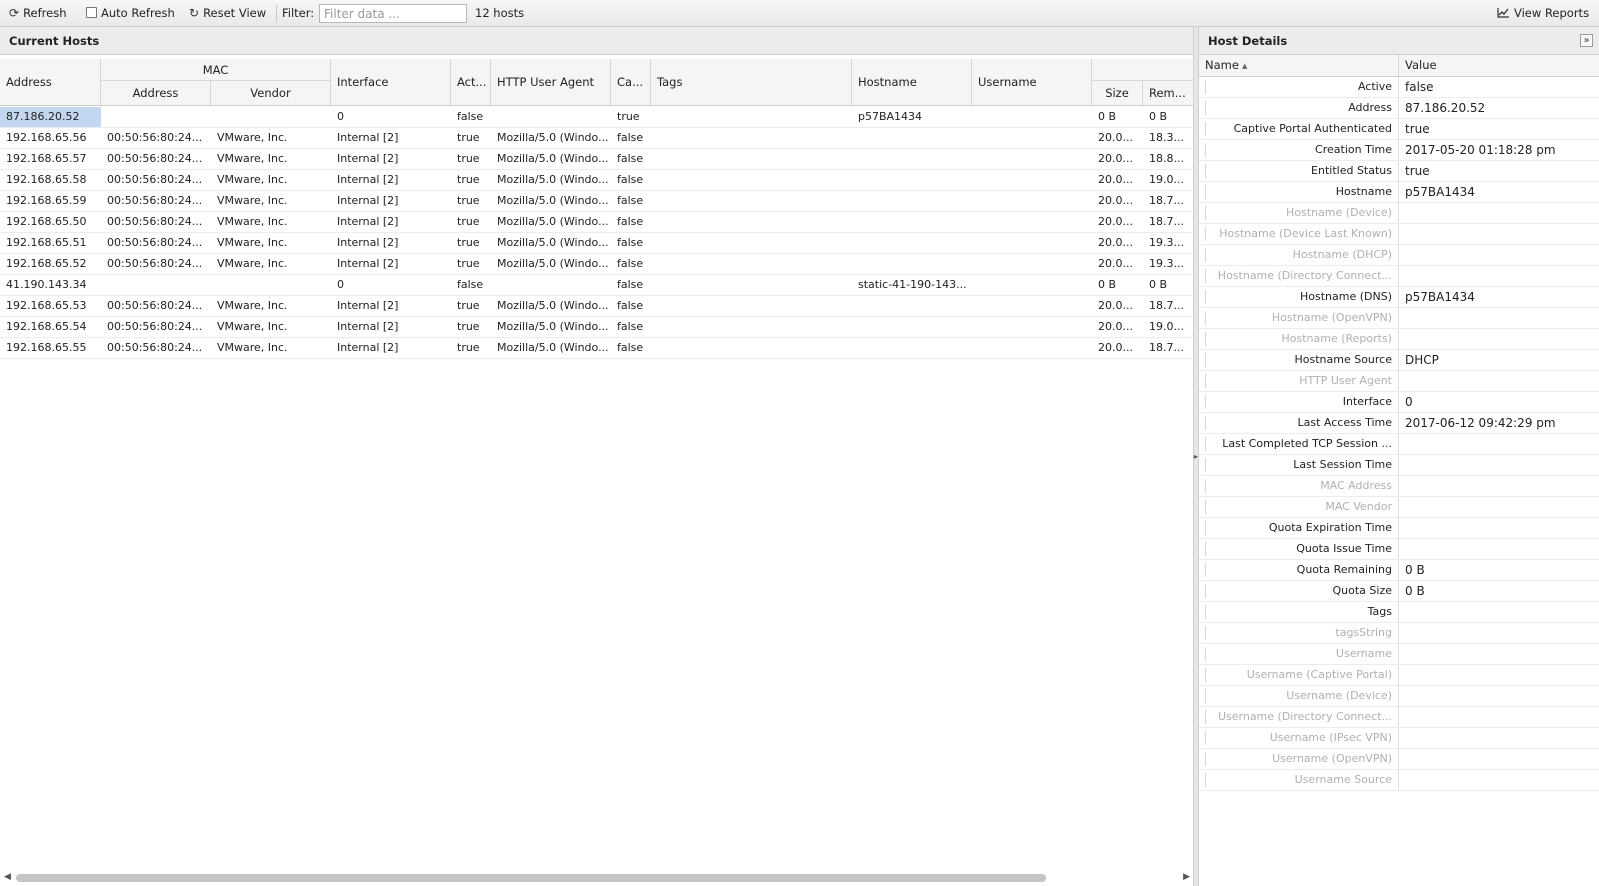  I want to click on col-username: Username, so click(1032, 82).